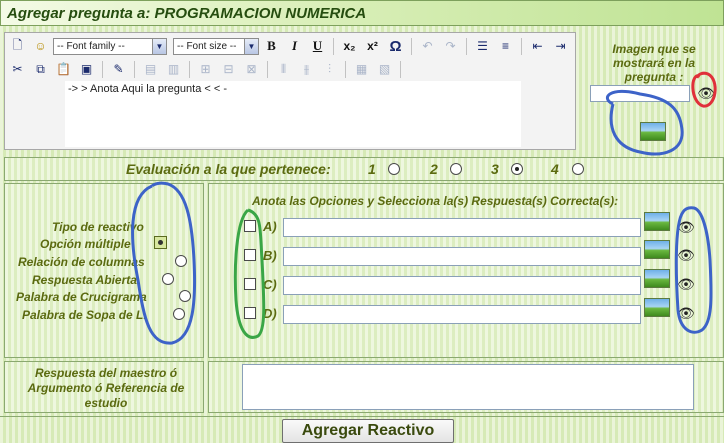 This screenshot has width=724, height=443. What do you see at coordinates (17, 69) in the screenshot?
I see `cut-icon: ✂` at bounding box center [17, 69].